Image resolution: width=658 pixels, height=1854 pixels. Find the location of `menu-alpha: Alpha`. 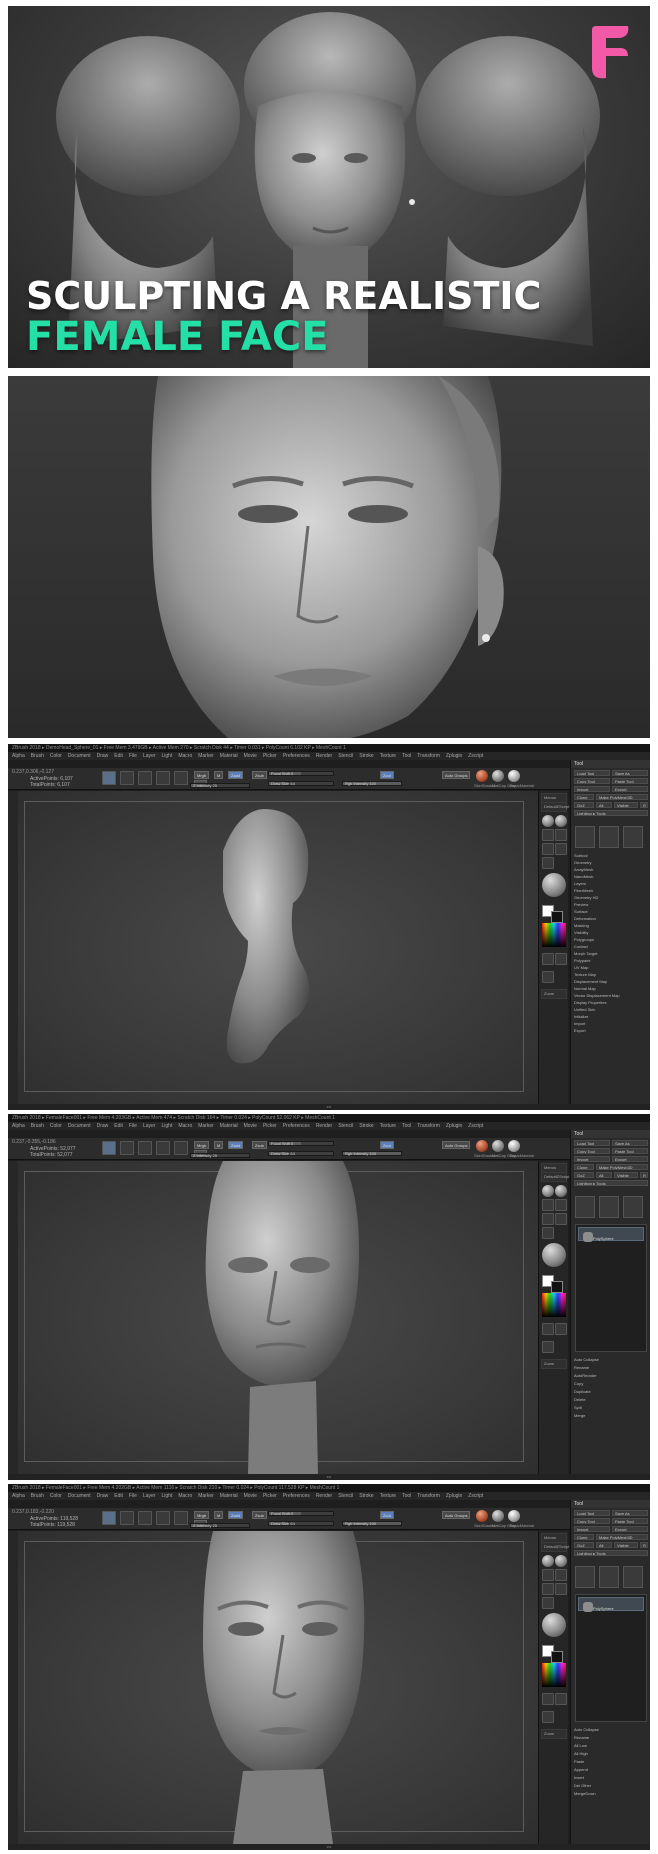

menu-alpha: Alpha is located at coordinates (18, 1496).